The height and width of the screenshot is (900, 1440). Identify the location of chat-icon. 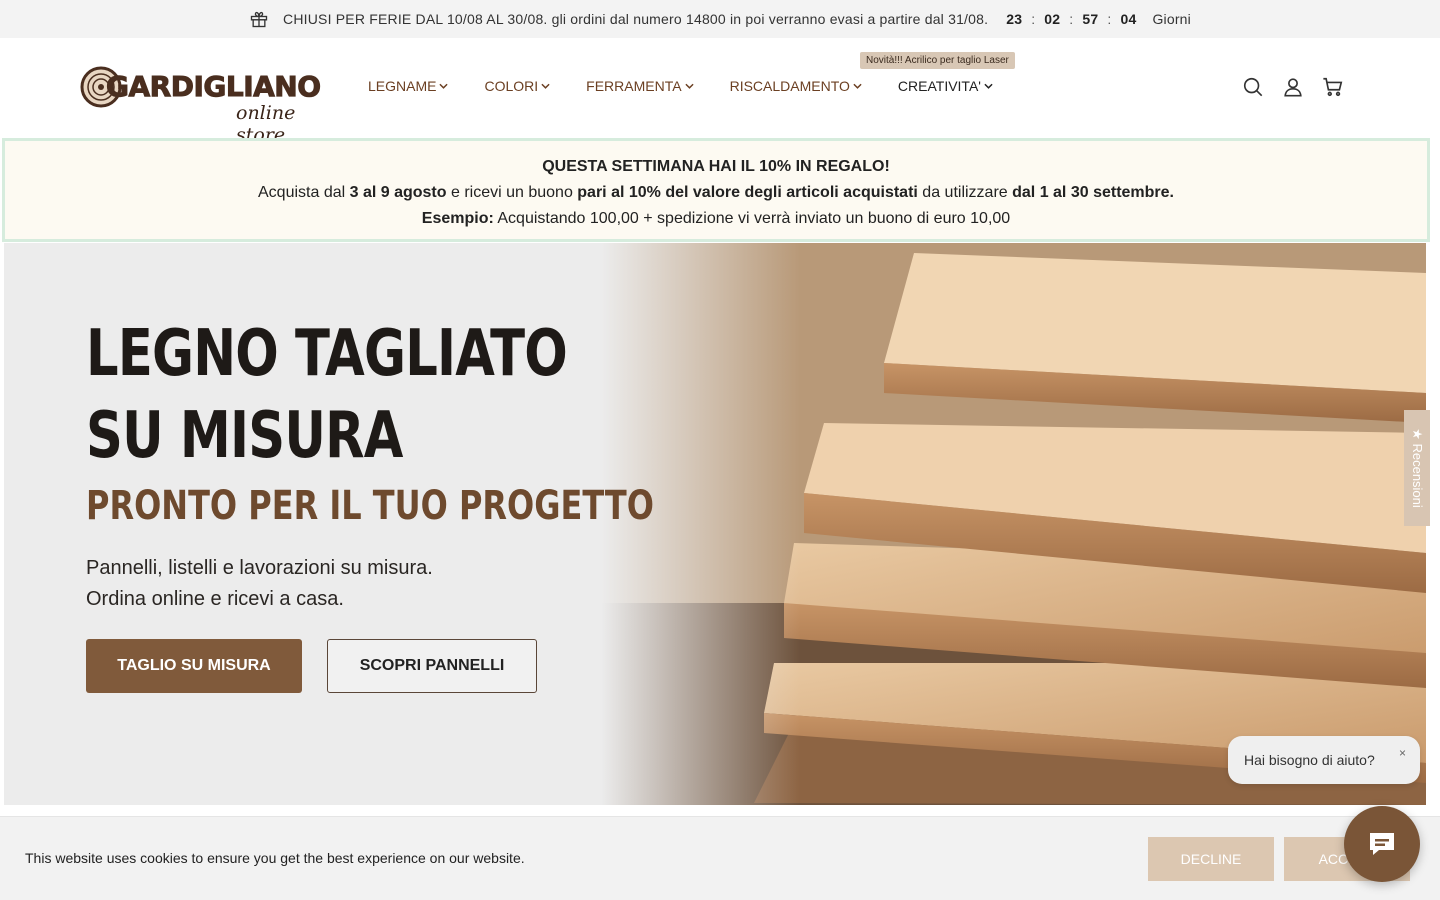
(1382, 844).